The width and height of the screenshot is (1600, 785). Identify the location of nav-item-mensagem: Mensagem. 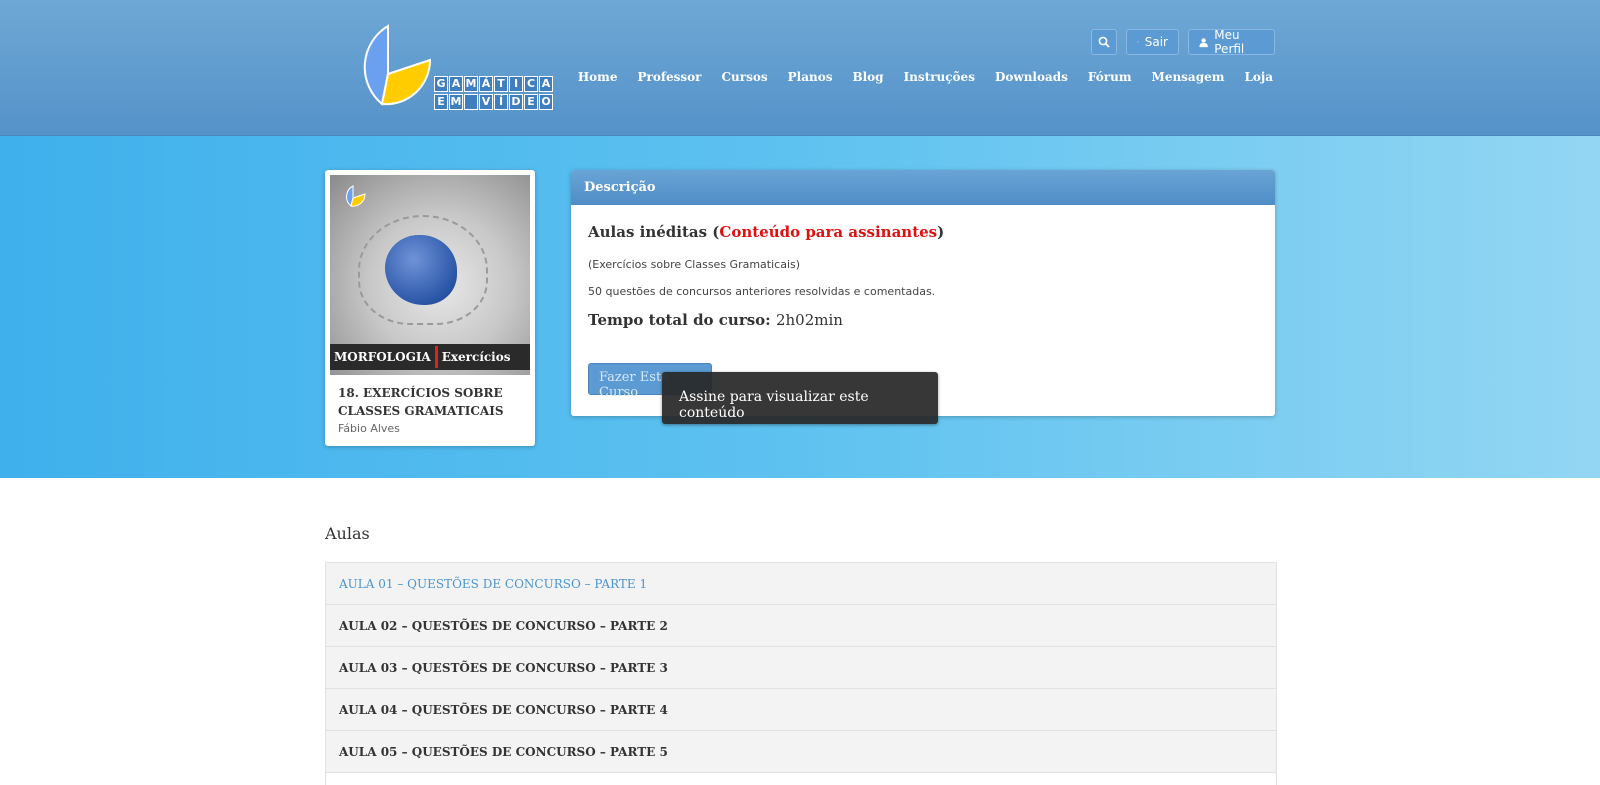
(1188, 77).